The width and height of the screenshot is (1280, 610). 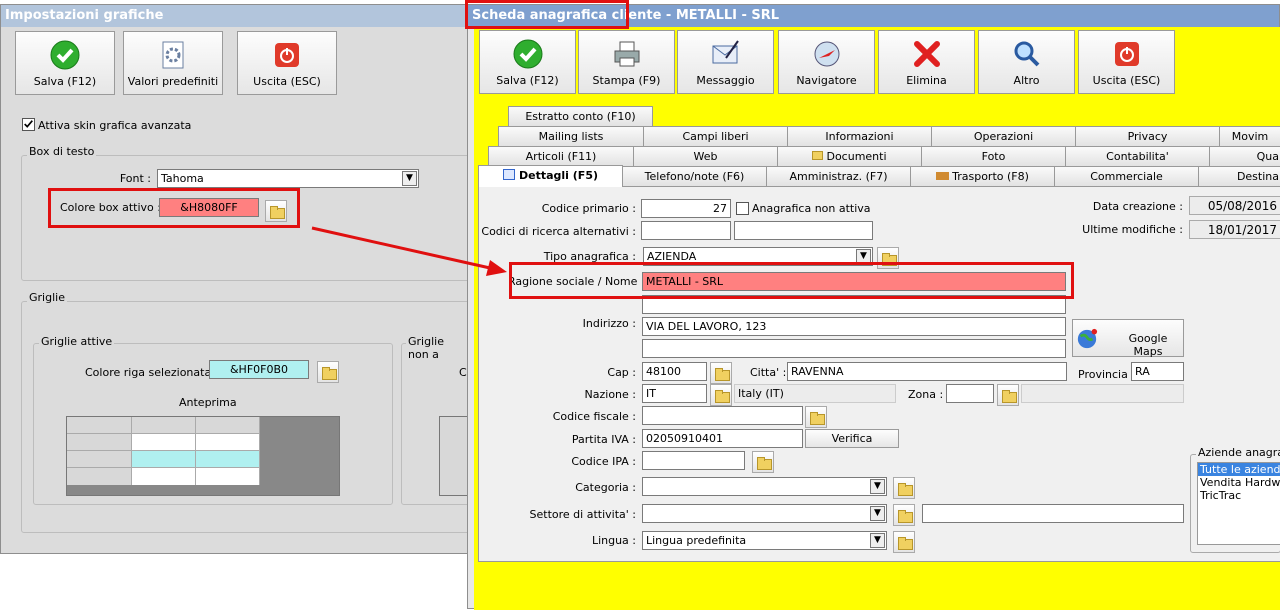 I want to click on annotation-arrow, so click(x=409, y=251).